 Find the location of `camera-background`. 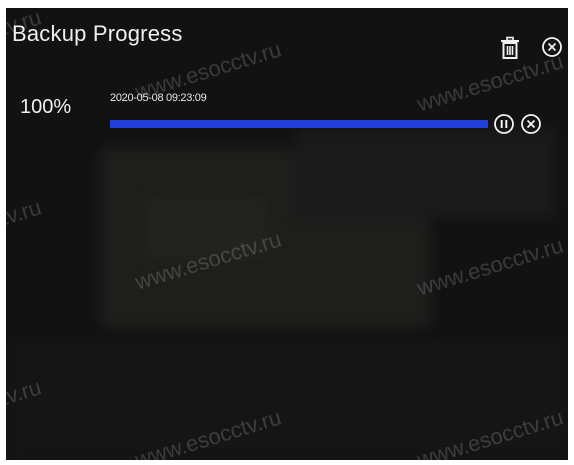

camera-background is located at coordinates (426, 173).